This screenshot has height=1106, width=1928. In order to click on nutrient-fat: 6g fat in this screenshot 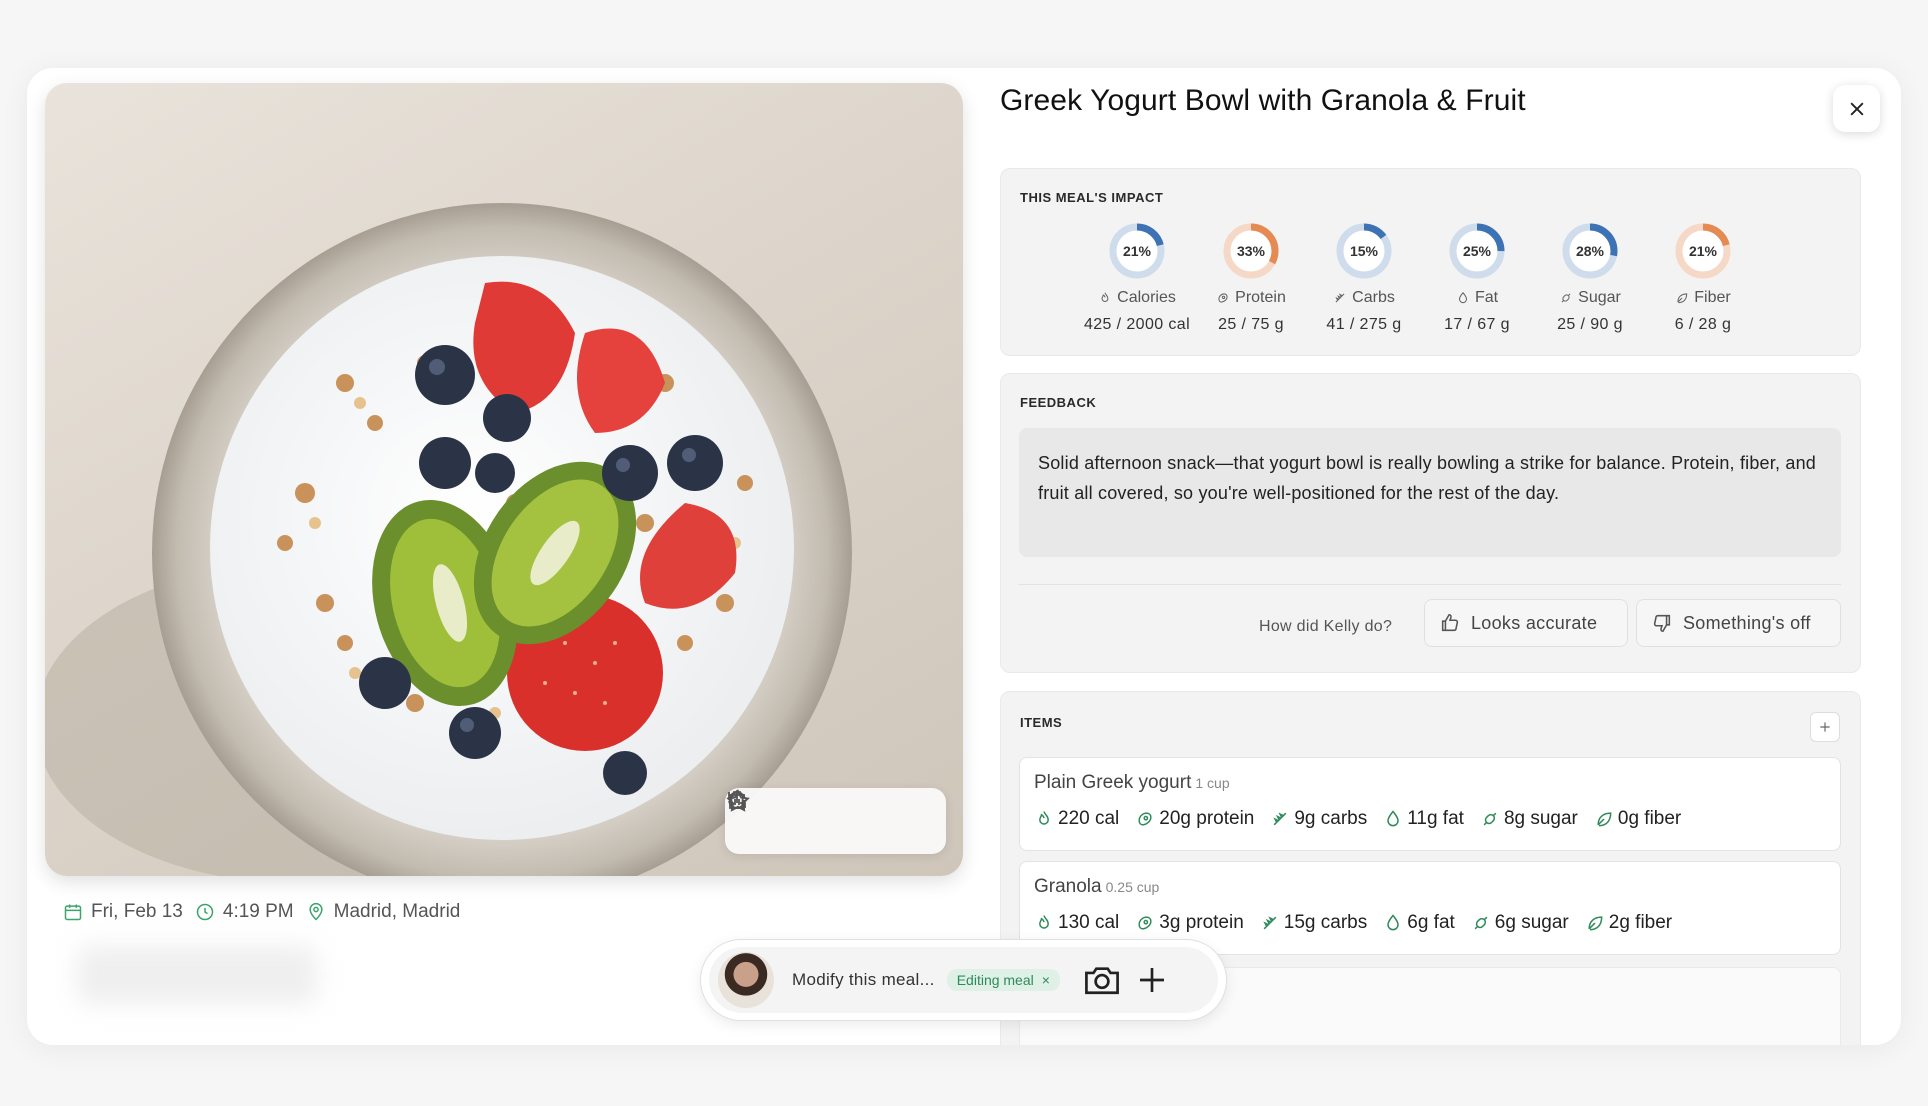, I will do `click(1419, 923)`.